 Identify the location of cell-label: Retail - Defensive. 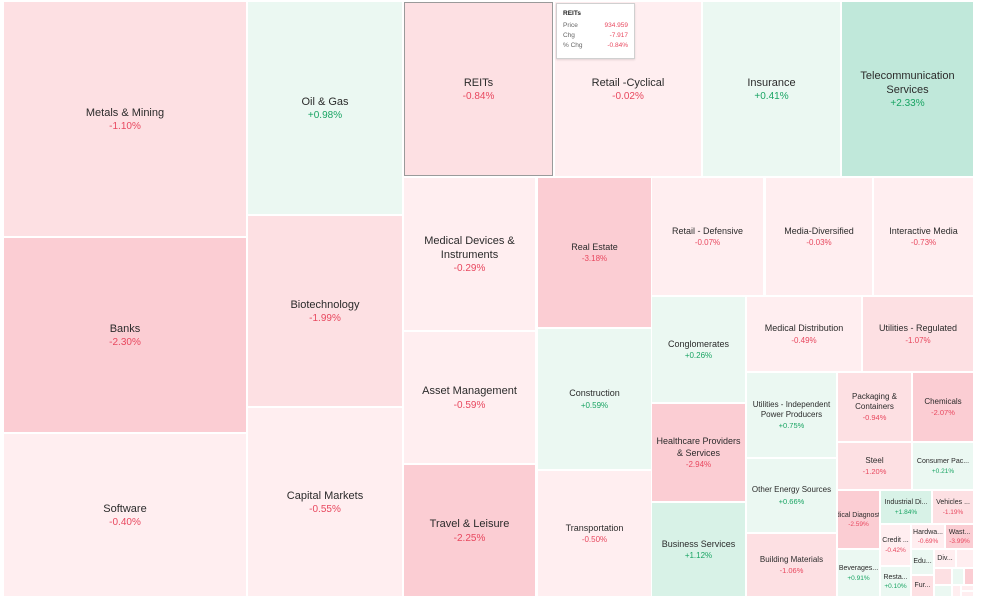
(707, 230).